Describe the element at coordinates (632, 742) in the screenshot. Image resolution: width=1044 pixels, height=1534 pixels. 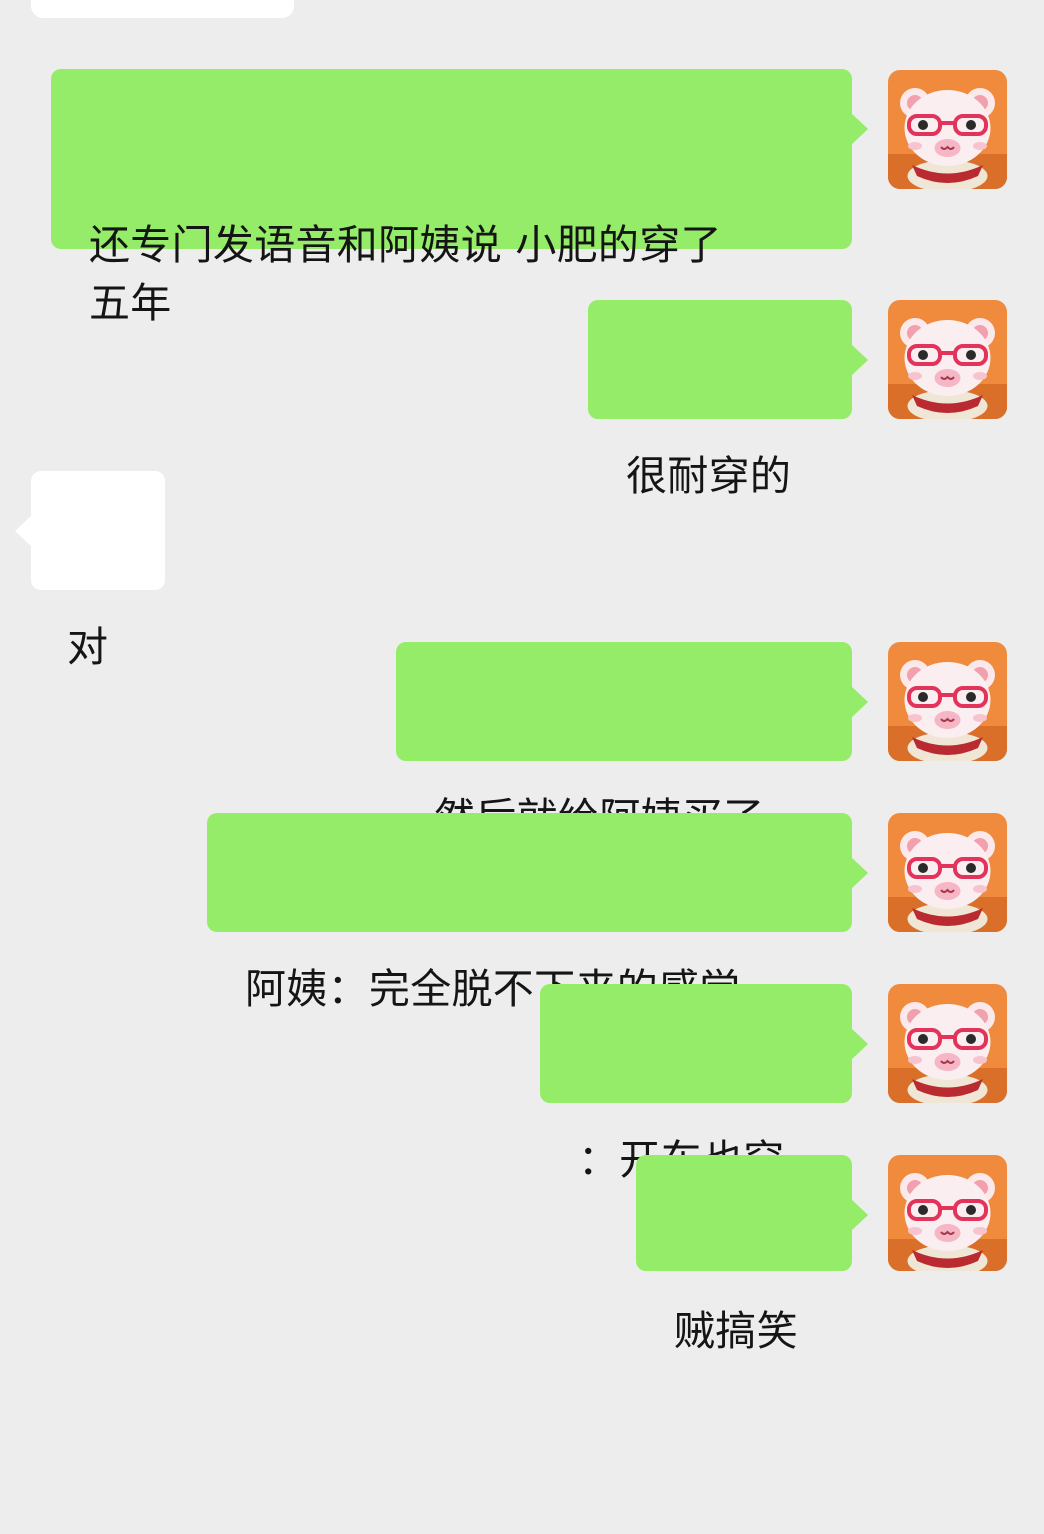
I see `outgoing-message-bubble: 然后就给阿姨买了` at that location.